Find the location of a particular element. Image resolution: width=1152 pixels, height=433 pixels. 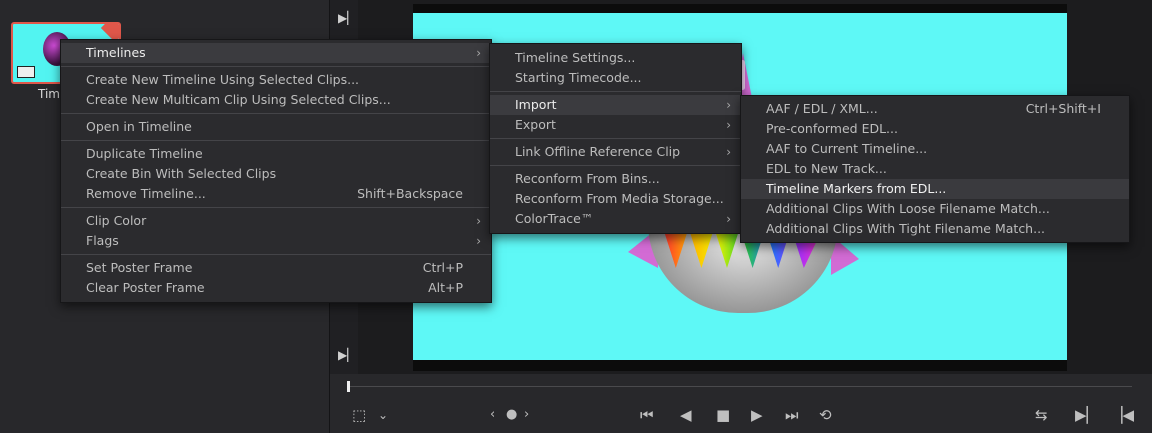

menu-item-flags: Flags › is located at coordinates (276, 241).